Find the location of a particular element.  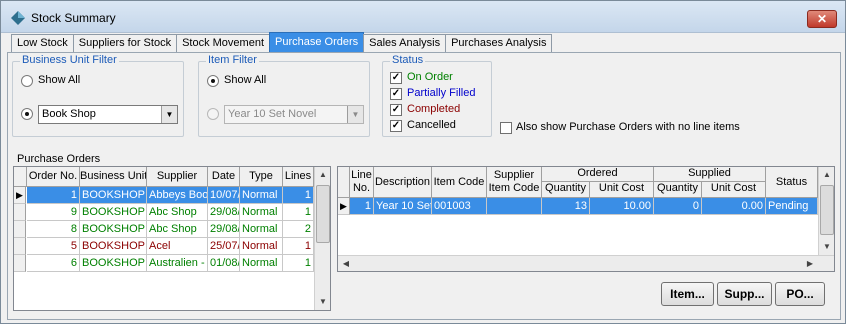

status-partially-filled-checkbox: ✓ is located at coordinates (396, 94).